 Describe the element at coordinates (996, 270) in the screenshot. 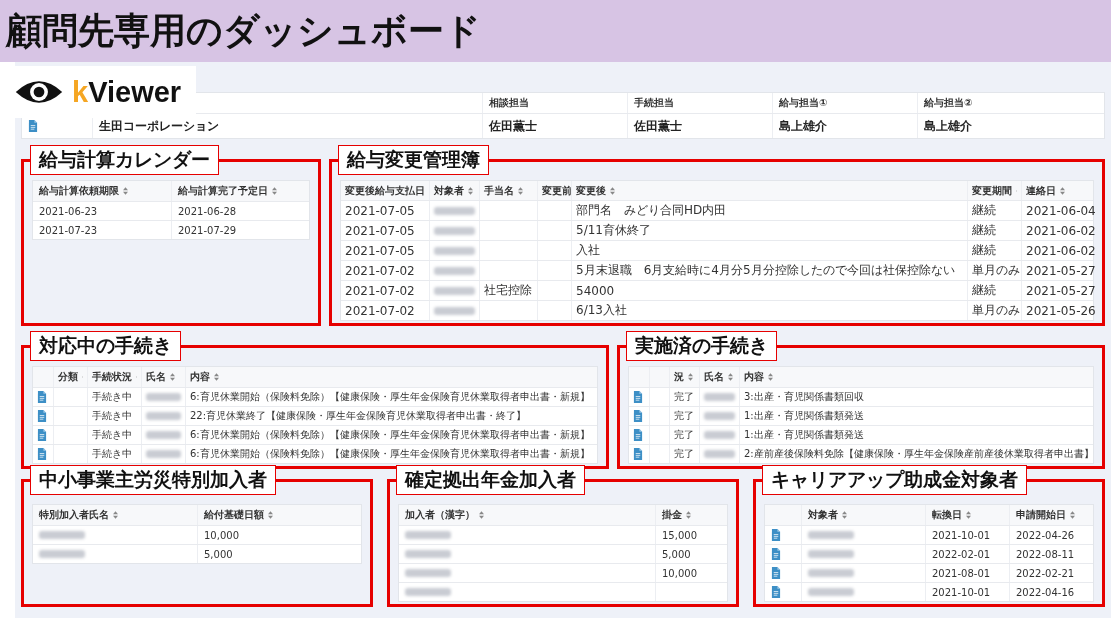

I see `table-cell: 単月のみ` at that location.